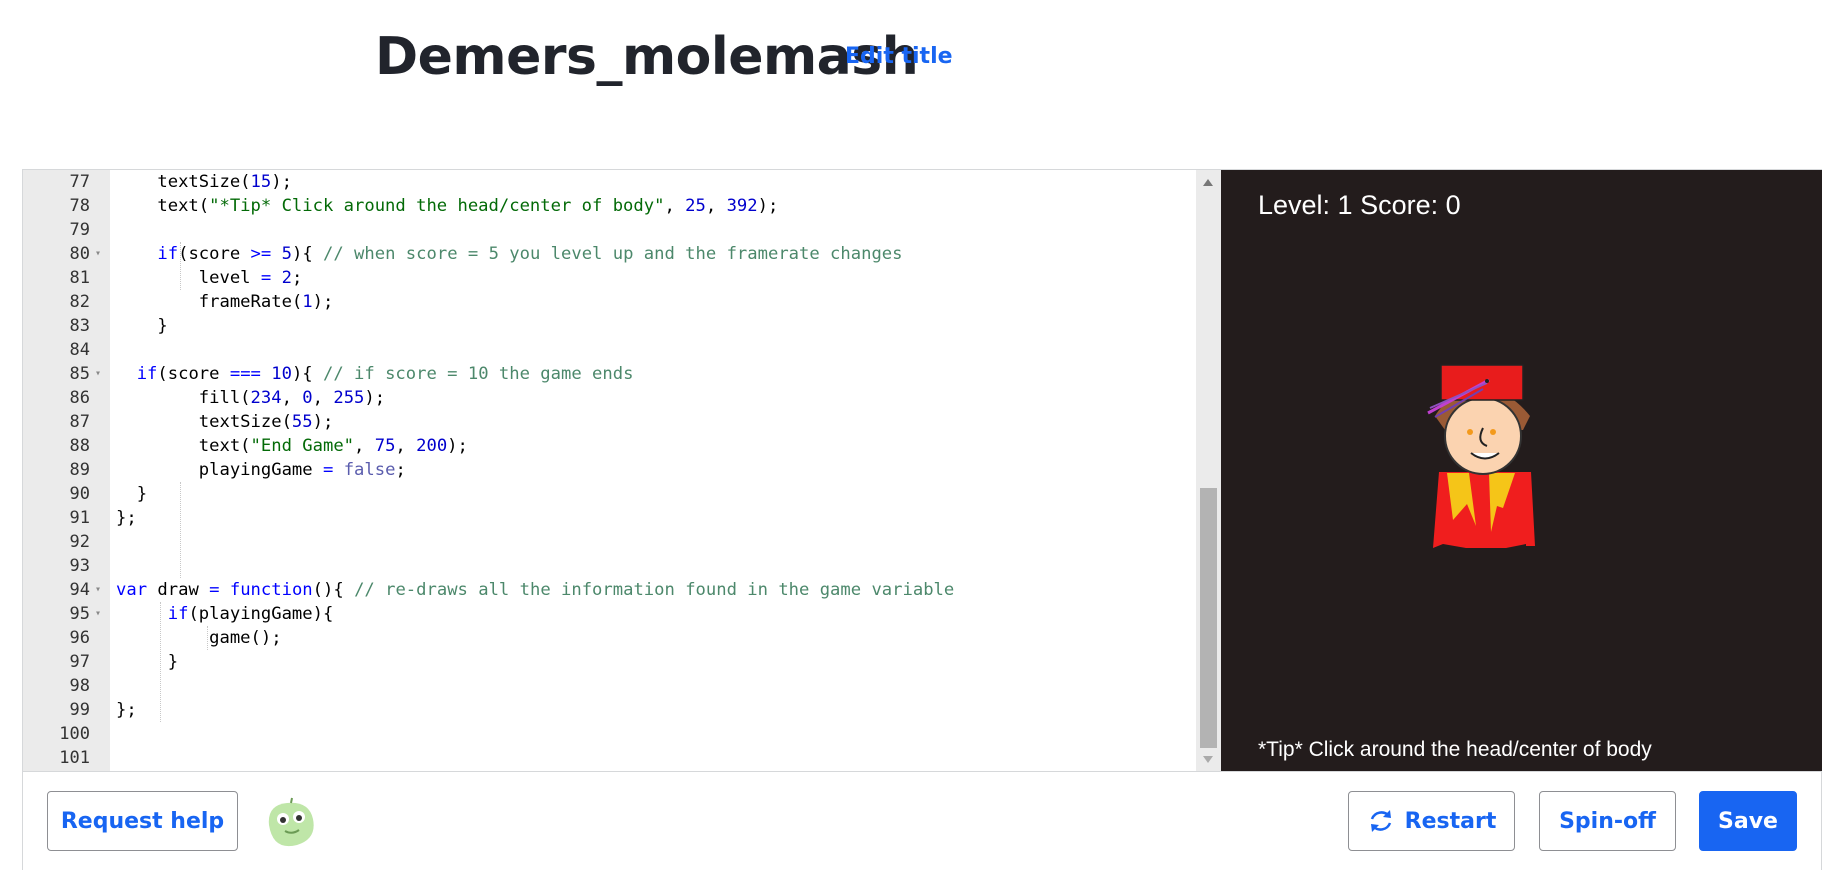 Image resolution: width=1834 pixels, height=886 pixels. What do you see at coordinates (292, 446) in the screenshot?
I see `code-text: text("End Game", 75, 200);` at bounding box center [292, 446].